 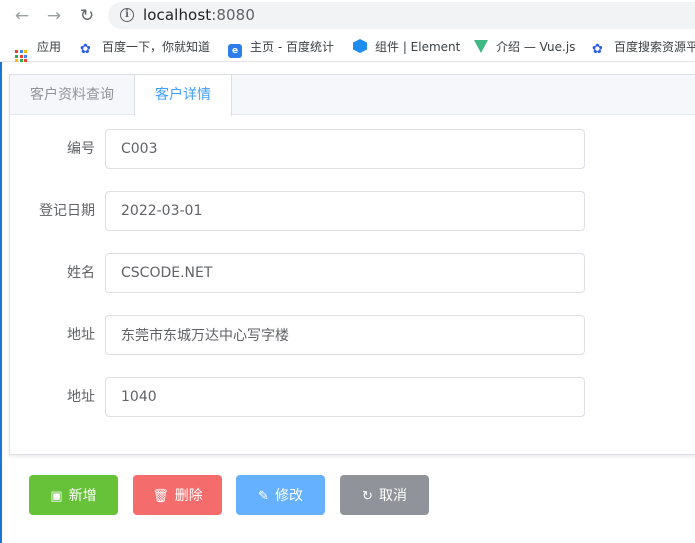 What do you see at coordinates (418, 47) in the screenshot?
I see `bookmark-label: 组件 | Element` at bounding box center [418, 47].